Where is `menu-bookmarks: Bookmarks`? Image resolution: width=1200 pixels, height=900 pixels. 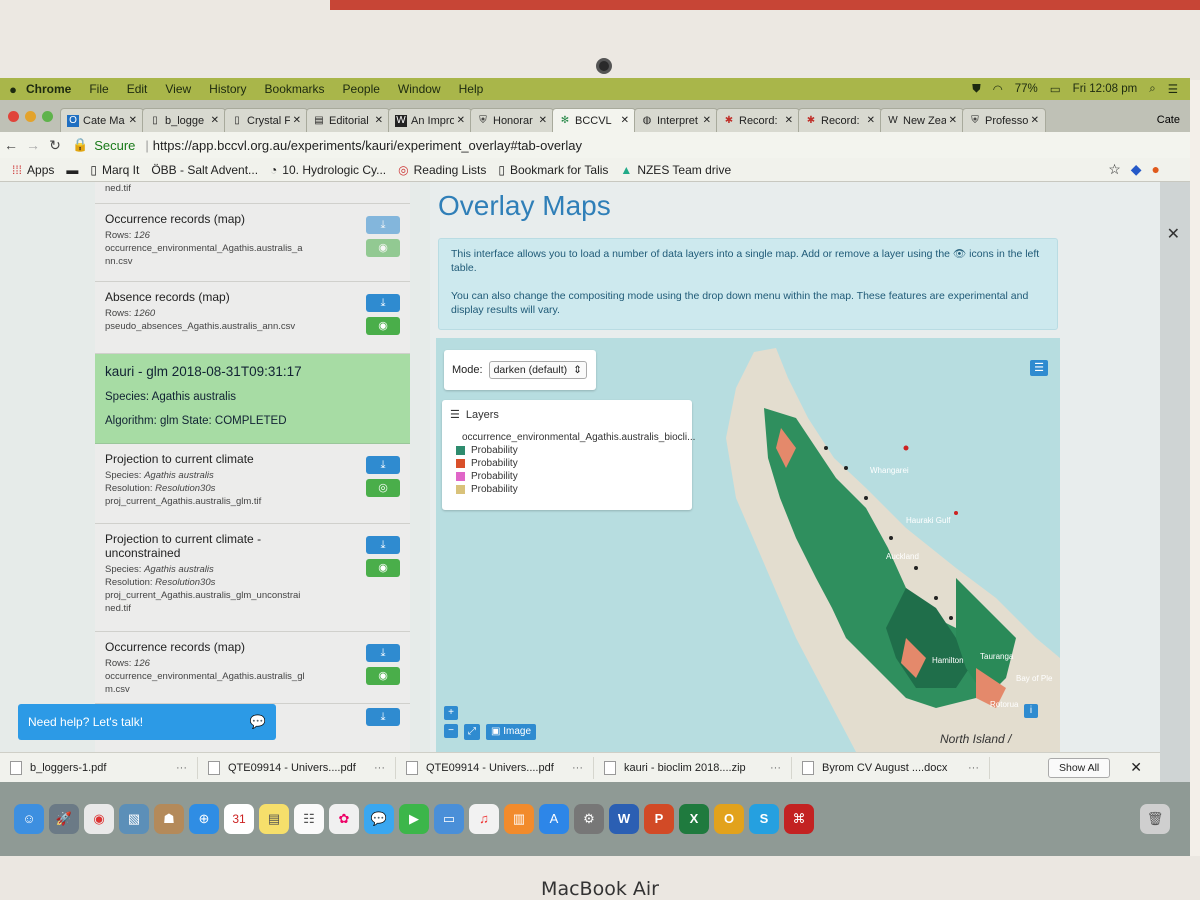 menu-bookmarks: Bookmarks is located at coordinates (295, 89).